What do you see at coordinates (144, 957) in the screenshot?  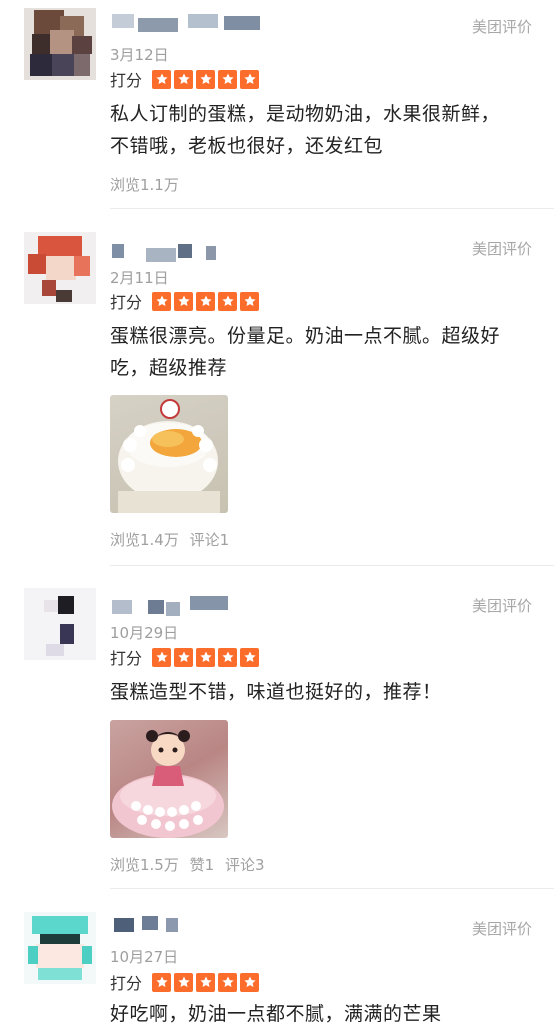 I see `review-date: 10月27日` at bounding box center [144, 957].